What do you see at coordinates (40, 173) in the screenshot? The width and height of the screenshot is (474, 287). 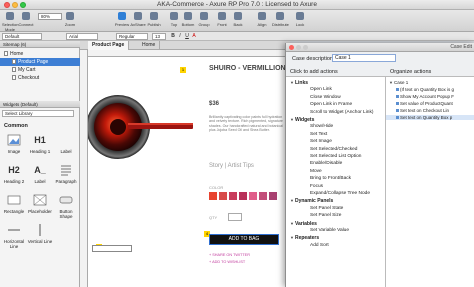 I see `widget-label: A_ Label` at bounding box center [40, 173].